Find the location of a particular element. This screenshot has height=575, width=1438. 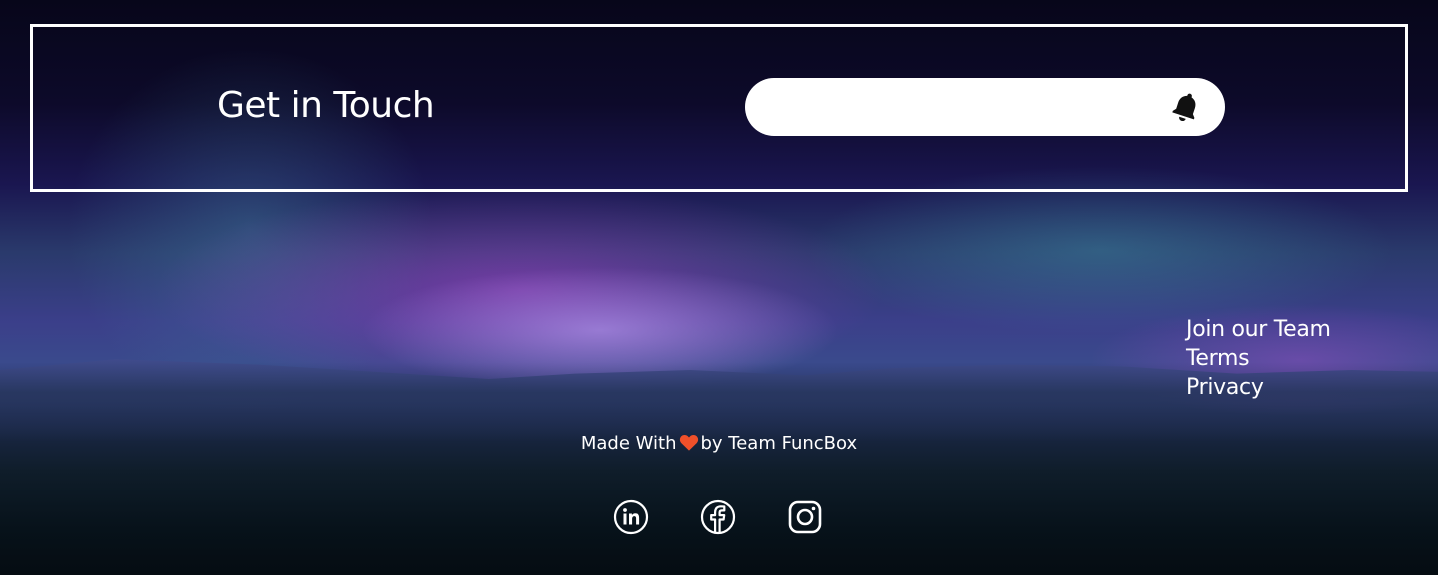

footer-links: Join our Team Terms Privacy is located at coordinates (1258, 358).